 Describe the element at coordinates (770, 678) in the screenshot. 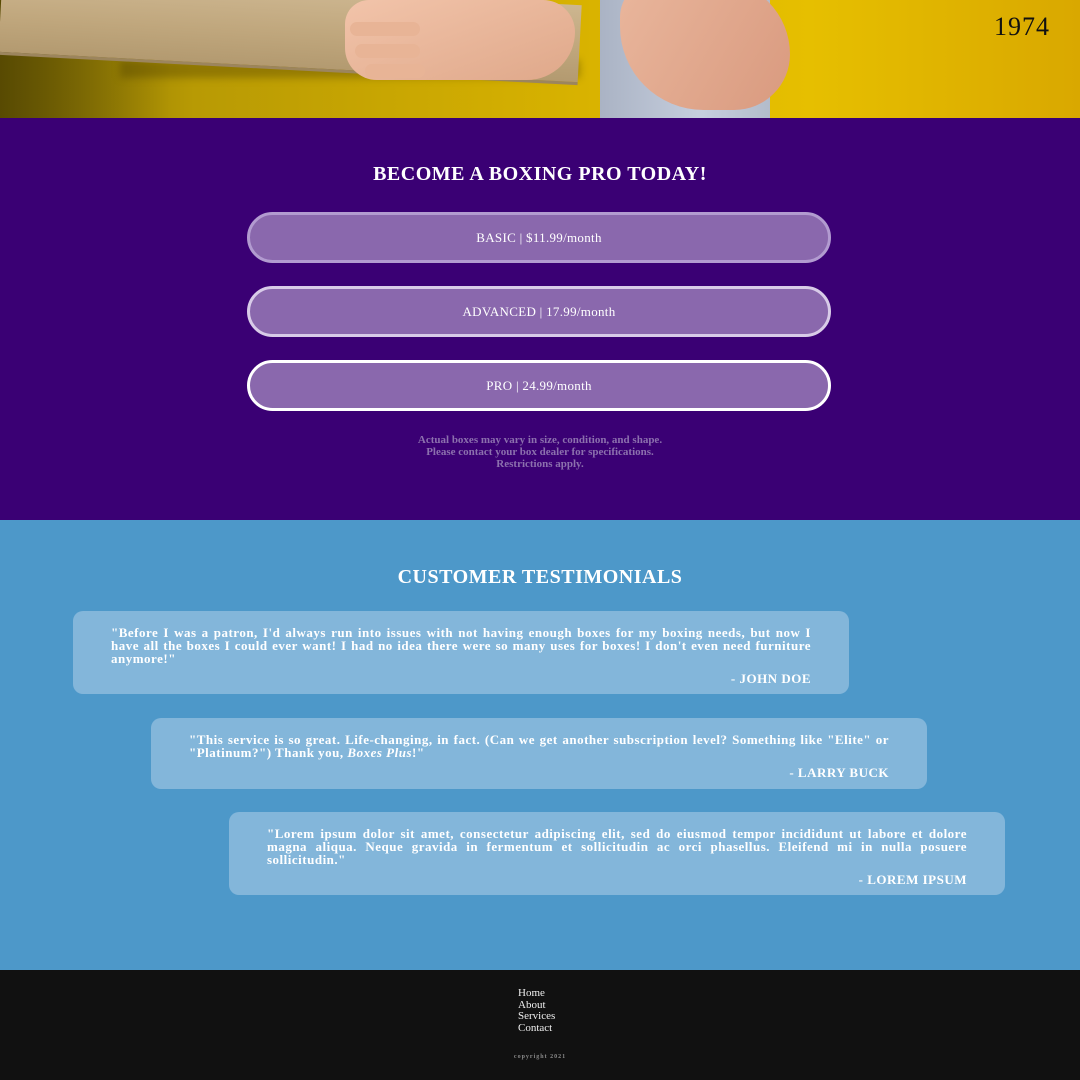

I see `testimonial-author: - JOHN DOE` at that location.